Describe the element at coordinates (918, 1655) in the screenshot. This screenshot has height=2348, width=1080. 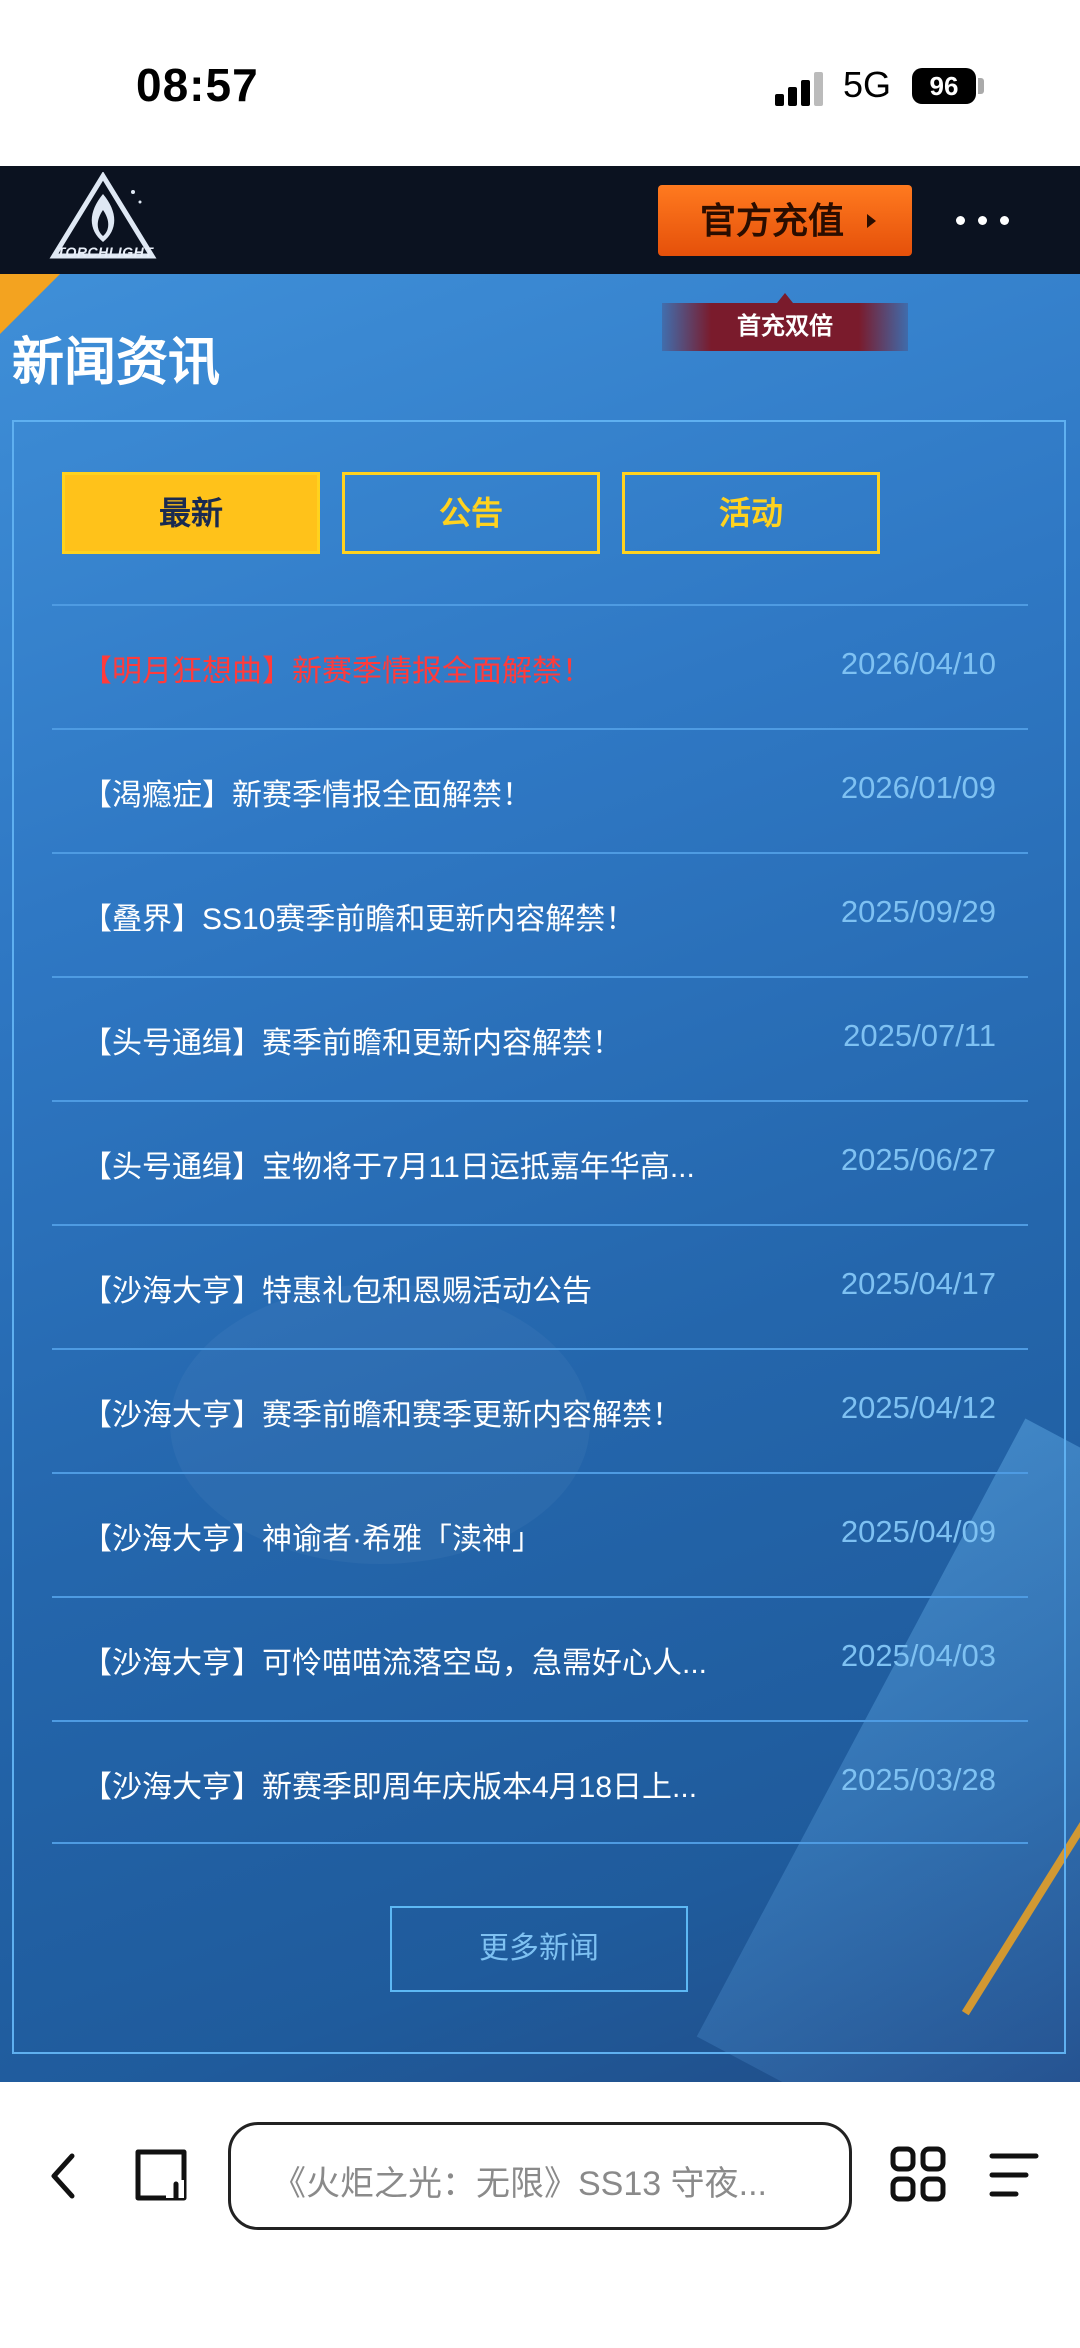
I see `news-date: 2025/04/03` at that location.